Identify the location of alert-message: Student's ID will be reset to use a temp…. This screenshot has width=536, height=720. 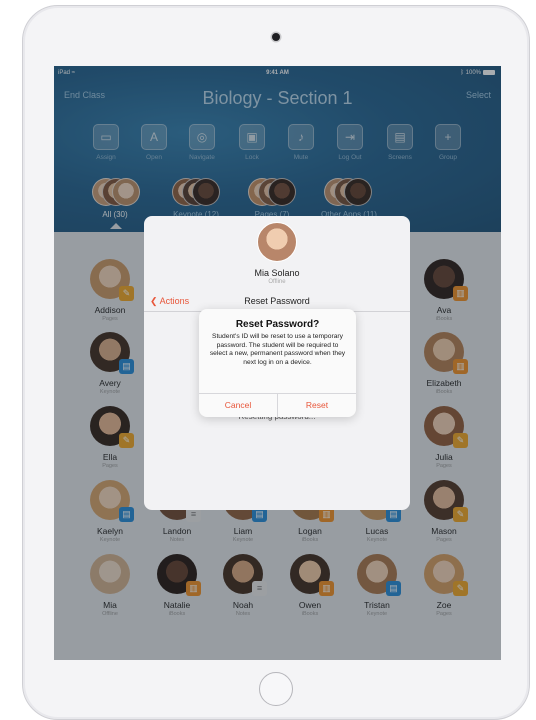
(277, 350).